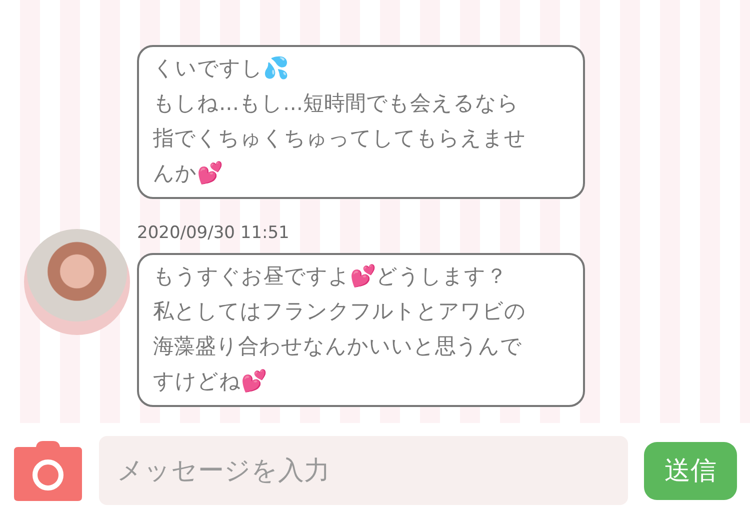 This screenshot has height=518, width=750. I want to click on message-timestamp: 2020/09/30 11:51, so click(213, 234).